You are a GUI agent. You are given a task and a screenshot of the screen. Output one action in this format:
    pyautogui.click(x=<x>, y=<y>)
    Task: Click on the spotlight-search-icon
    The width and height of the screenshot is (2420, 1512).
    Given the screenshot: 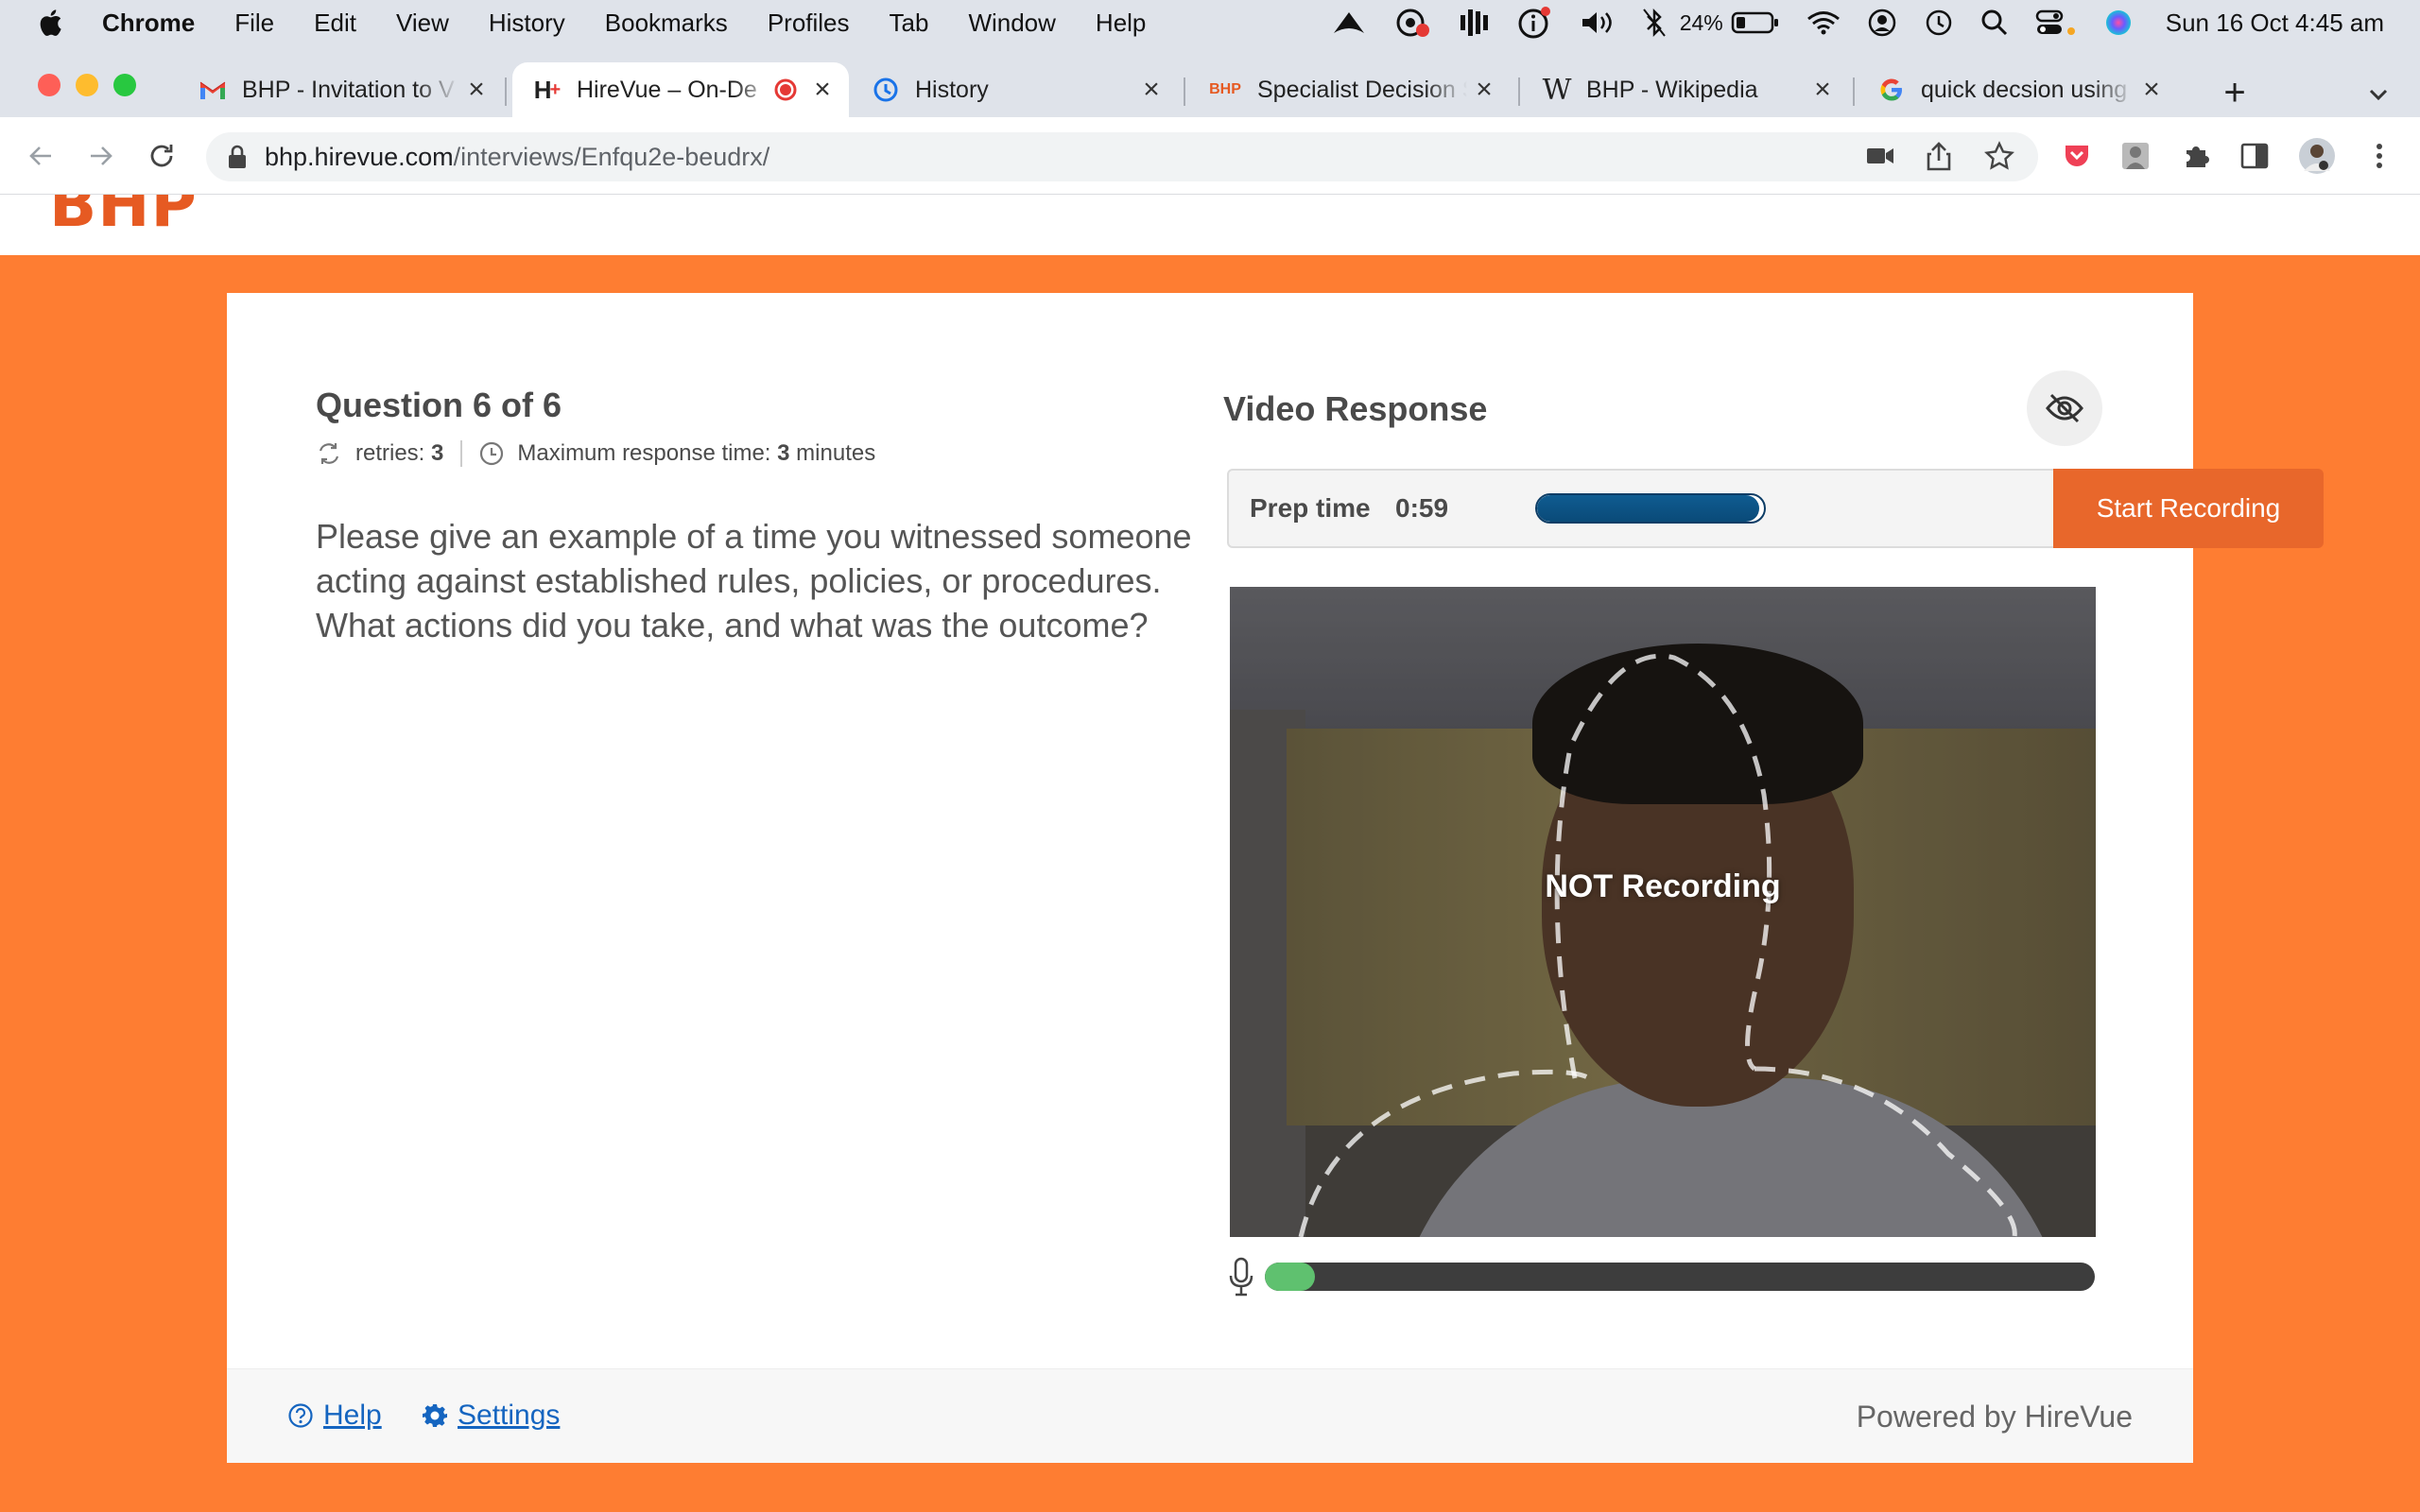 What is the action you would take?
    pyautogui.click(x=1994, y=22)
    